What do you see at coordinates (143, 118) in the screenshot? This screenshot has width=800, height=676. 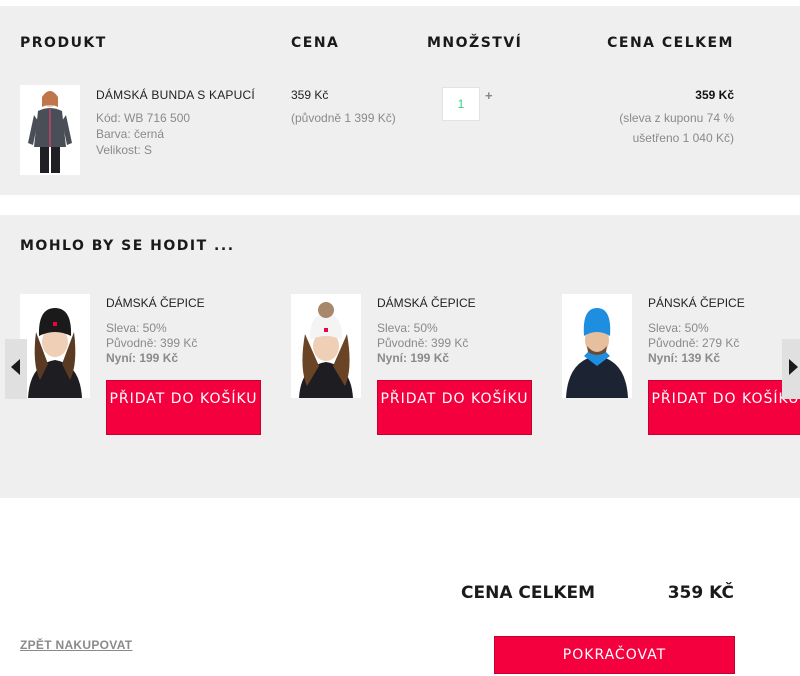 I see `product-code: Kód: WB 716 500` at bounding box center [143, 118].